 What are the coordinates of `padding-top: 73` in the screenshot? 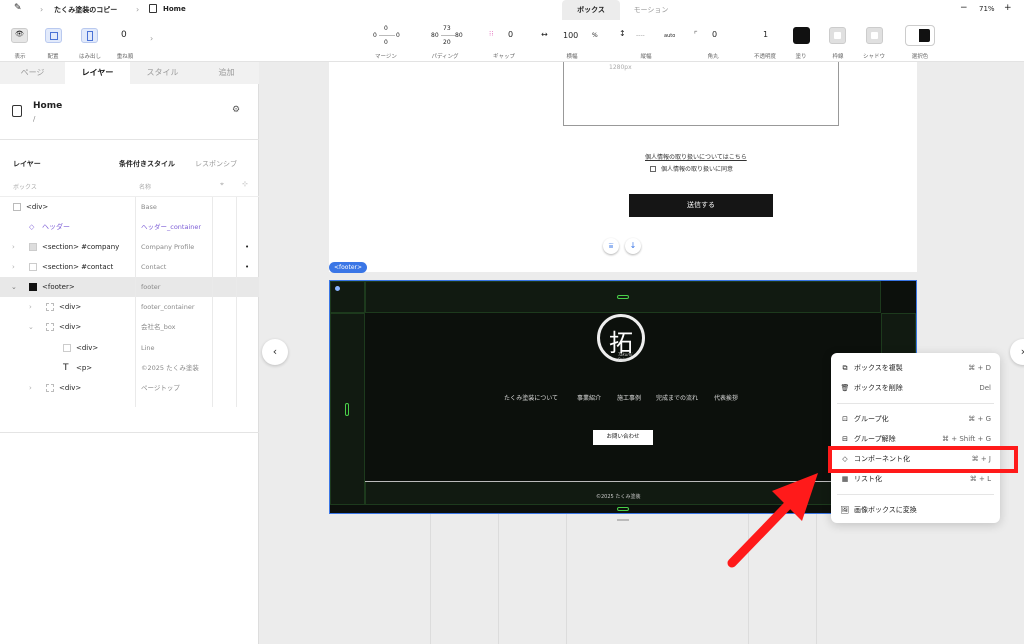 It's located at (447, 28).